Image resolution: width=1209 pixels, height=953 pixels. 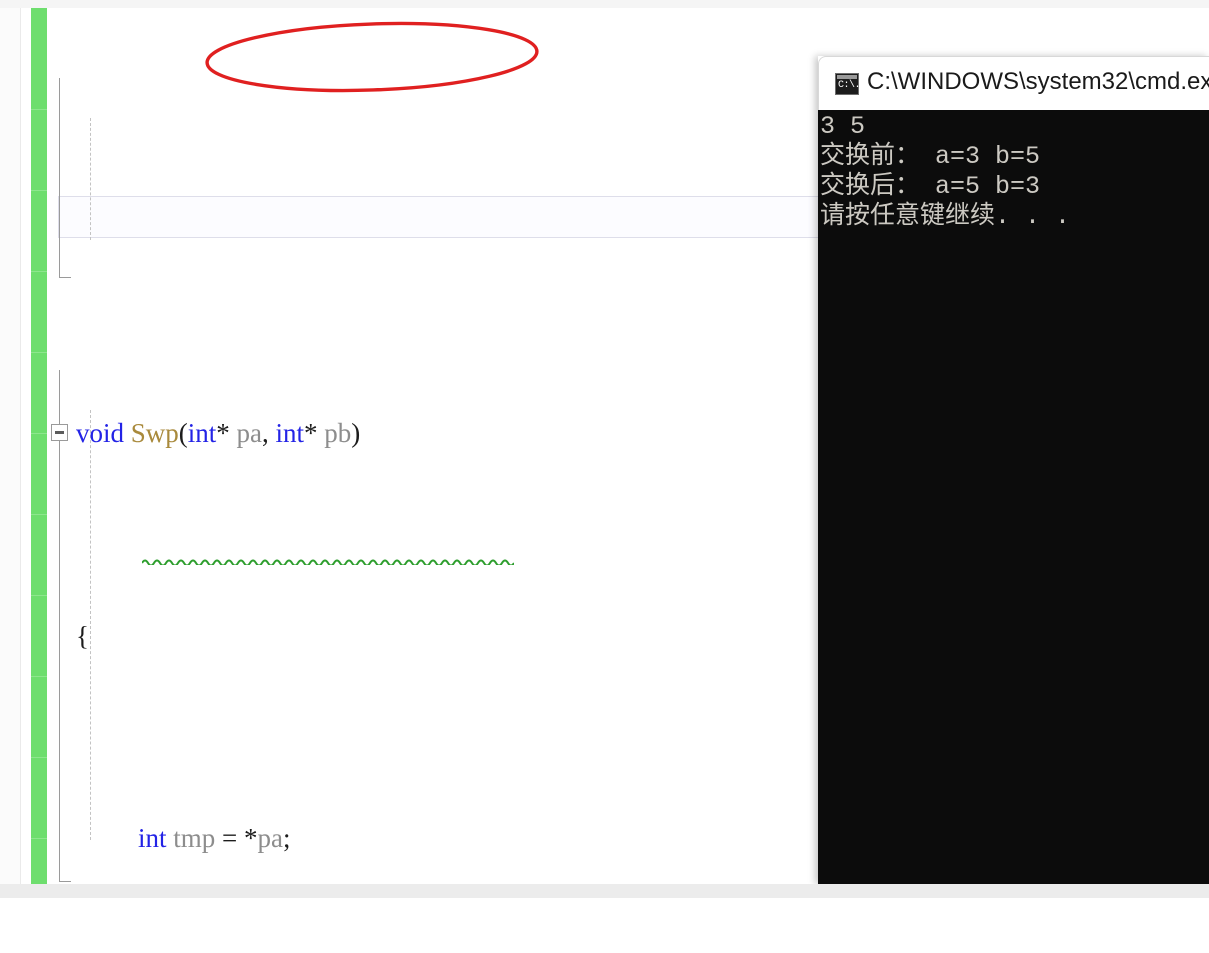 What do you see at coordinates (230, 838) in the screenshot?
I see `token-assign: =` at bounding box center [230, 838].